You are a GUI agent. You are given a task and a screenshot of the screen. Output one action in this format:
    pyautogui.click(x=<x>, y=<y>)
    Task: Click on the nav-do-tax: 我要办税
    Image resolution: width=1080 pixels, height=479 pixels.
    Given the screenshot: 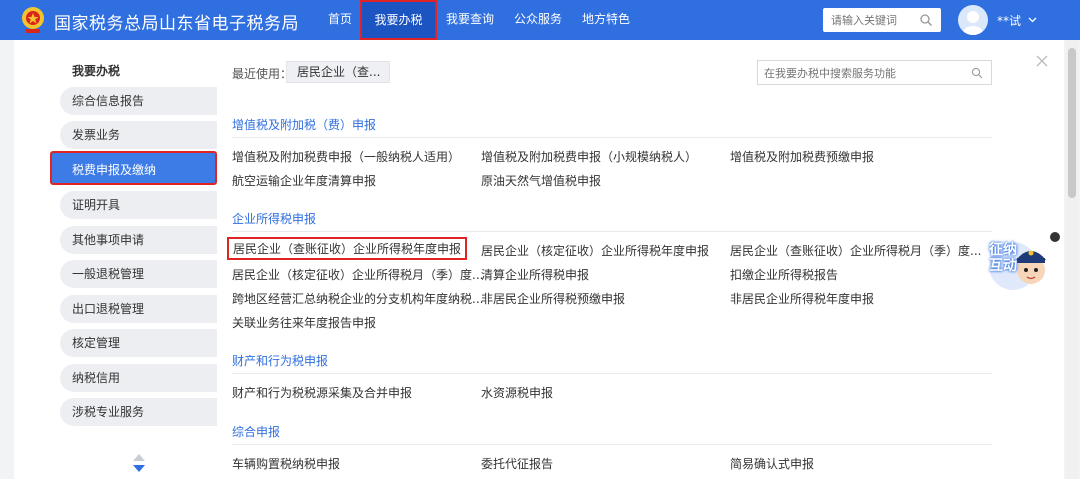 What is the action you would take?
    pyautogui.click(x=398, y=20)
    